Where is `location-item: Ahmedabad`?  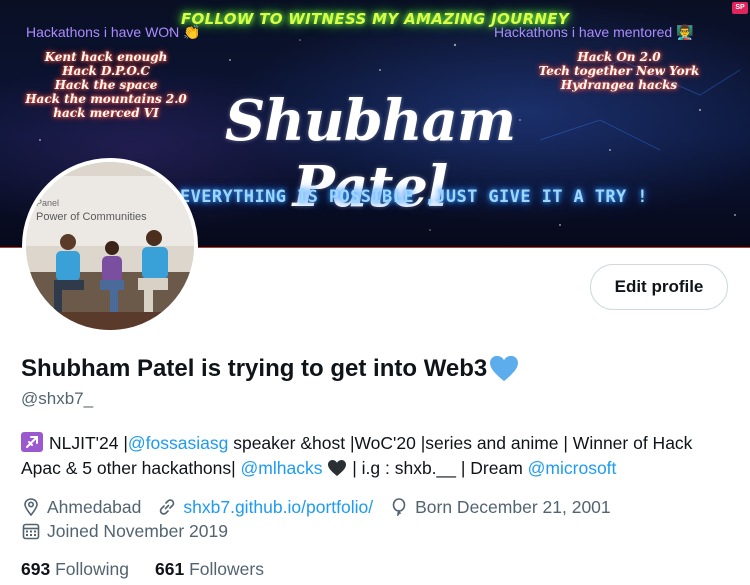
location-item: Ahmedabad is located at coordinates (81, 507).